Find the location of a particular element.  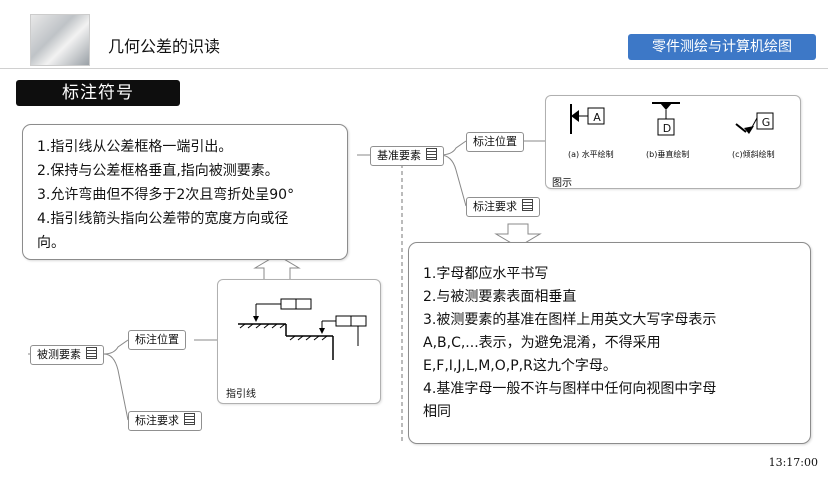

datum-symbols-drawing is located at coordinates (672, 119).